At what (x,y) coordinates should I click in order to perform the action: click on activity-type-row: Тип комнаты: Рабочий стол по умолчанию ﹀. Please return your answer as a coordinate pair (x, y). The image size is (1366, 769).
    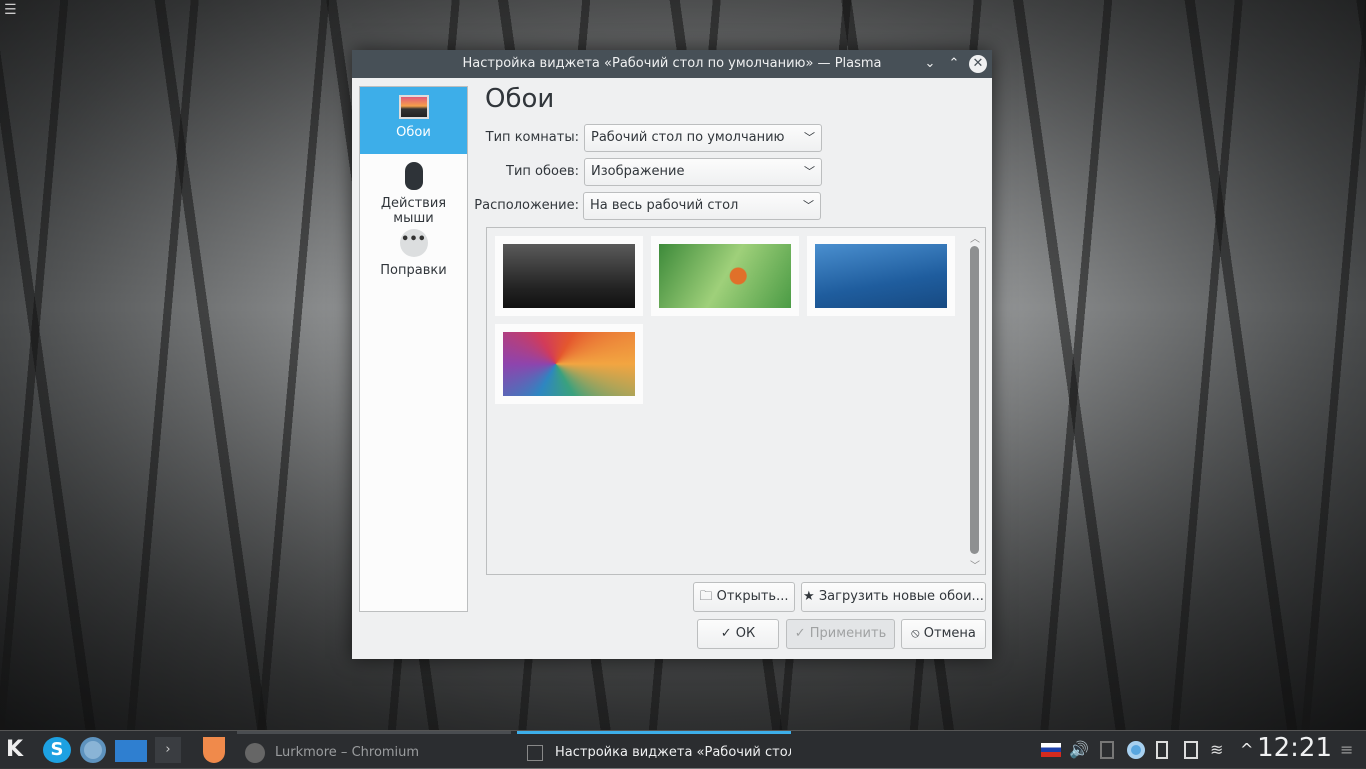
    Looking at the image, I should click on (647, 138).